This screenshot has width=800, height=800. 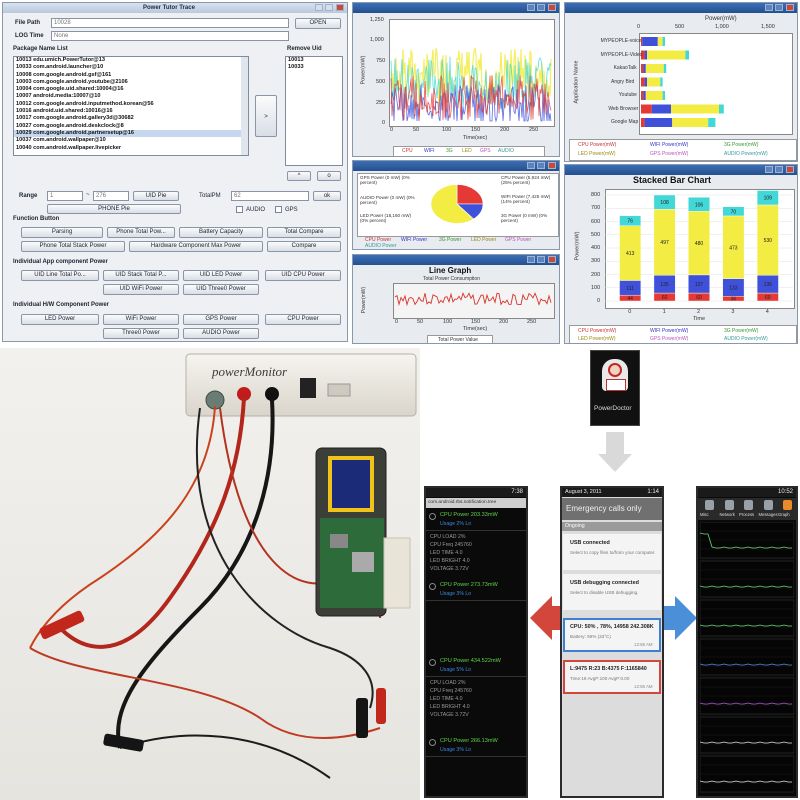 I want to click on tab-graph: Graph, so click(x=784, y=514).